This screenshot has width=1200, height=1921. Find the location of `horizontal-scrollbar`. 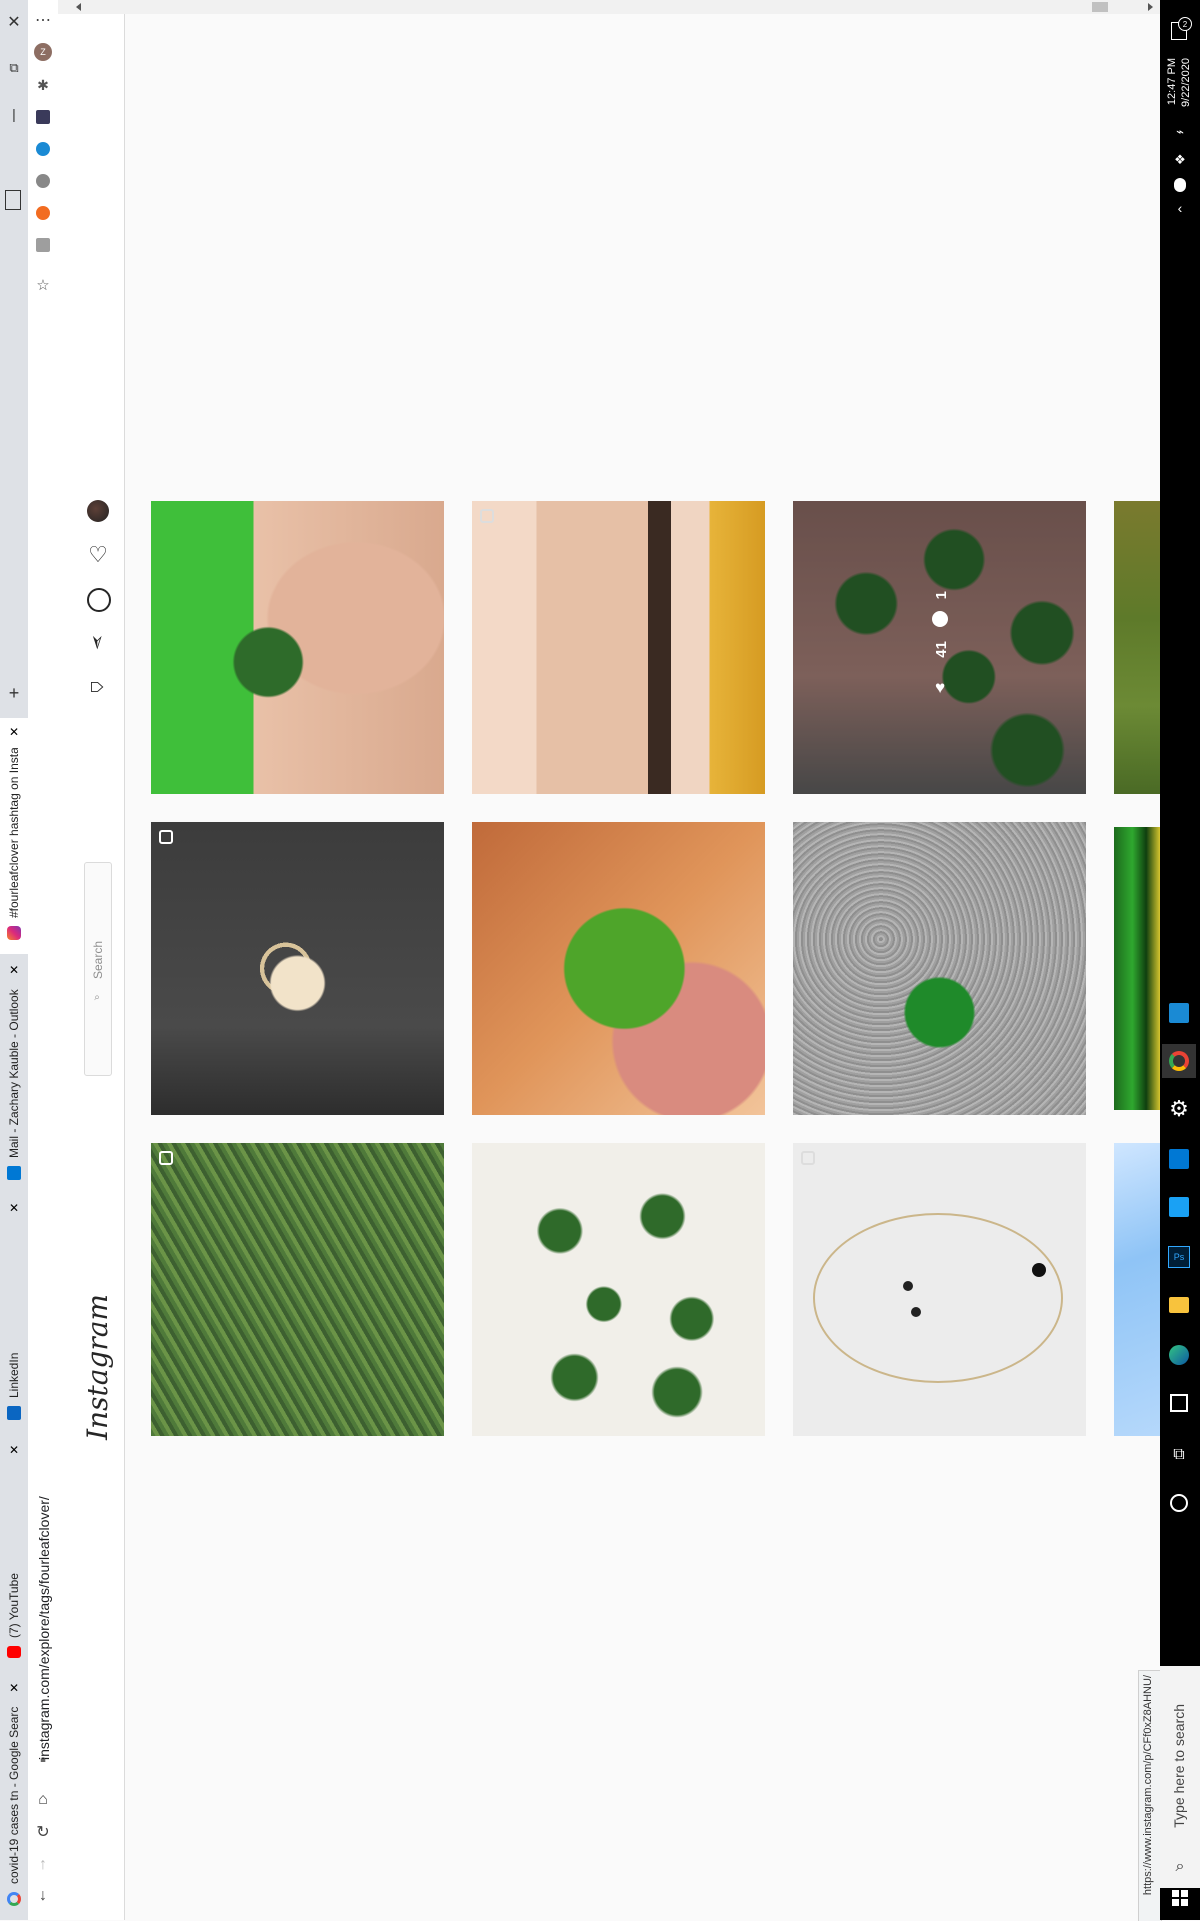

horizontal-scrollbar is located at coordinates (609, 7).